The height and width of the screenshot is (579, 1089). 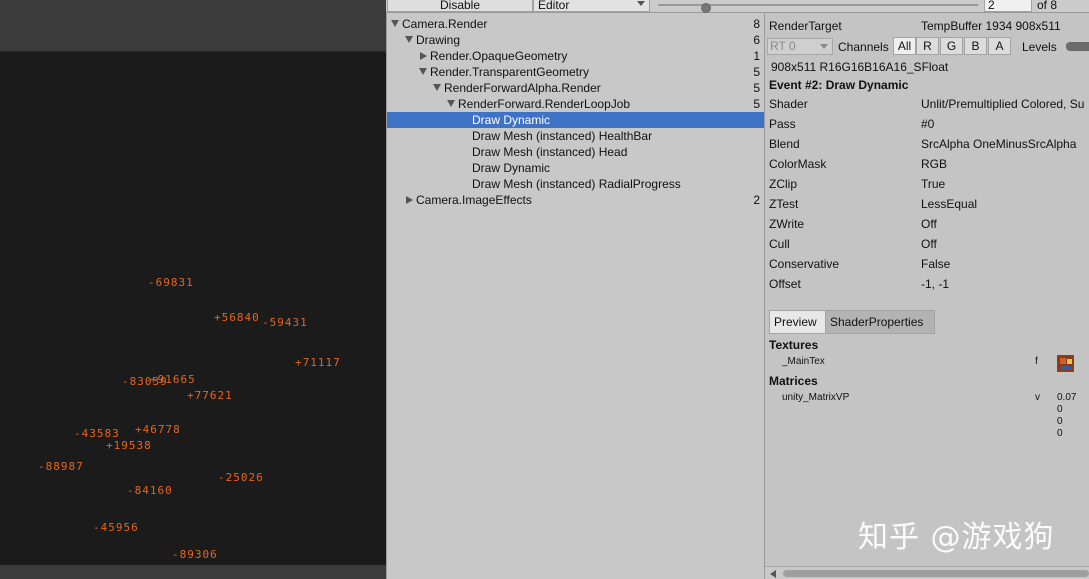 What do you see at coordinates (575, 56) in the screenshot?
I see `tree-item: Render.OpaqueGeometry 1` at bounding box center [575, 56].